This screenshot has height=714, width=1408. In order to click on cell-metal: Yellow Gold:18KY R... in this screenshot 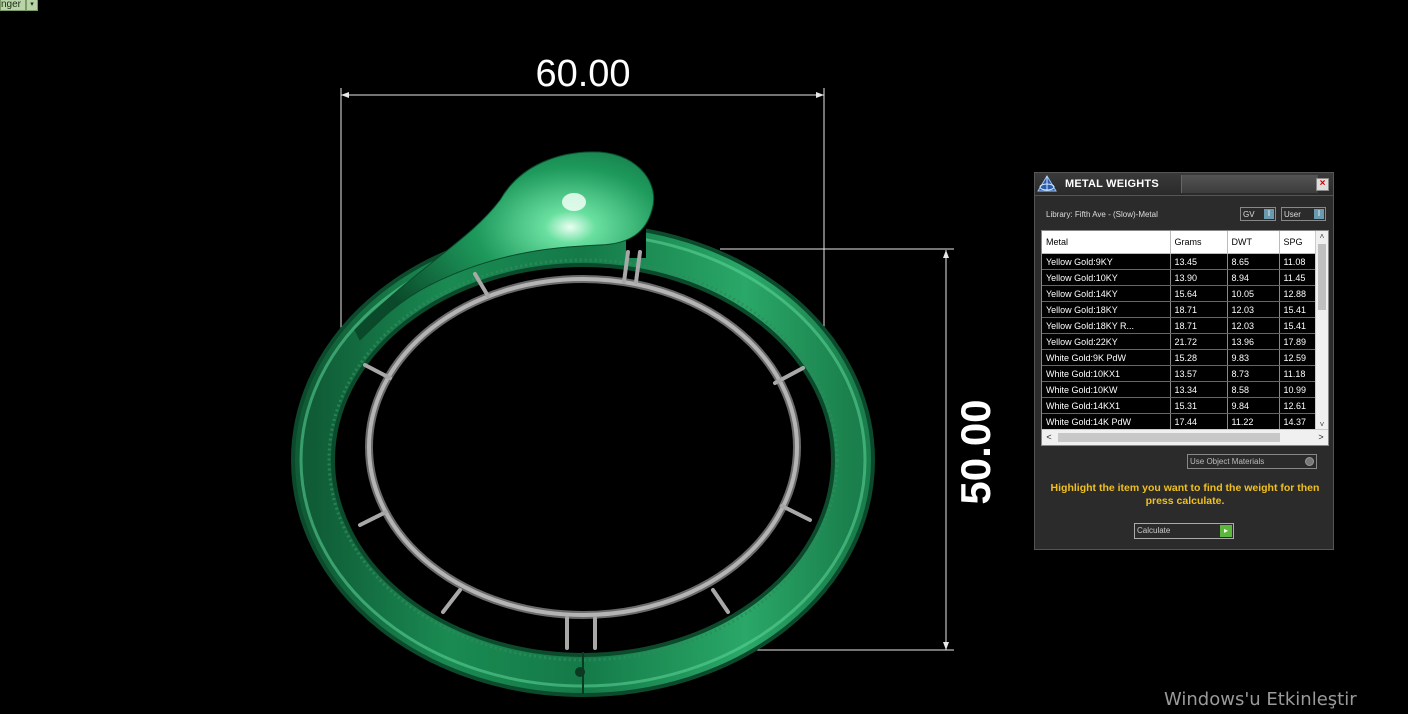, I will do `click(1106, 325)`.